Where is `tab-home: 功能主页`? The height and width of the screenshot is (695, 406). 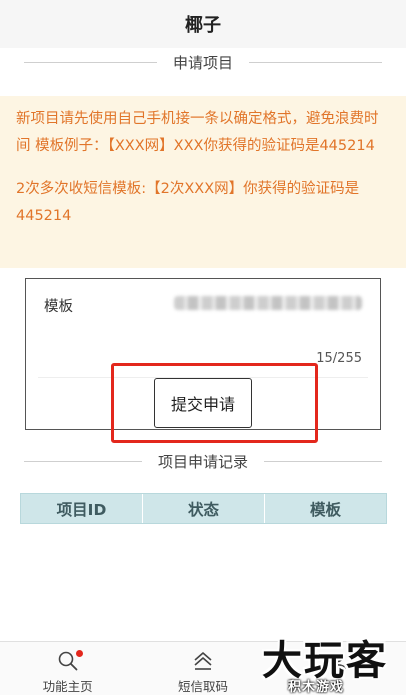 tab-home: 功能主页 is located at coordinates (67, 668).